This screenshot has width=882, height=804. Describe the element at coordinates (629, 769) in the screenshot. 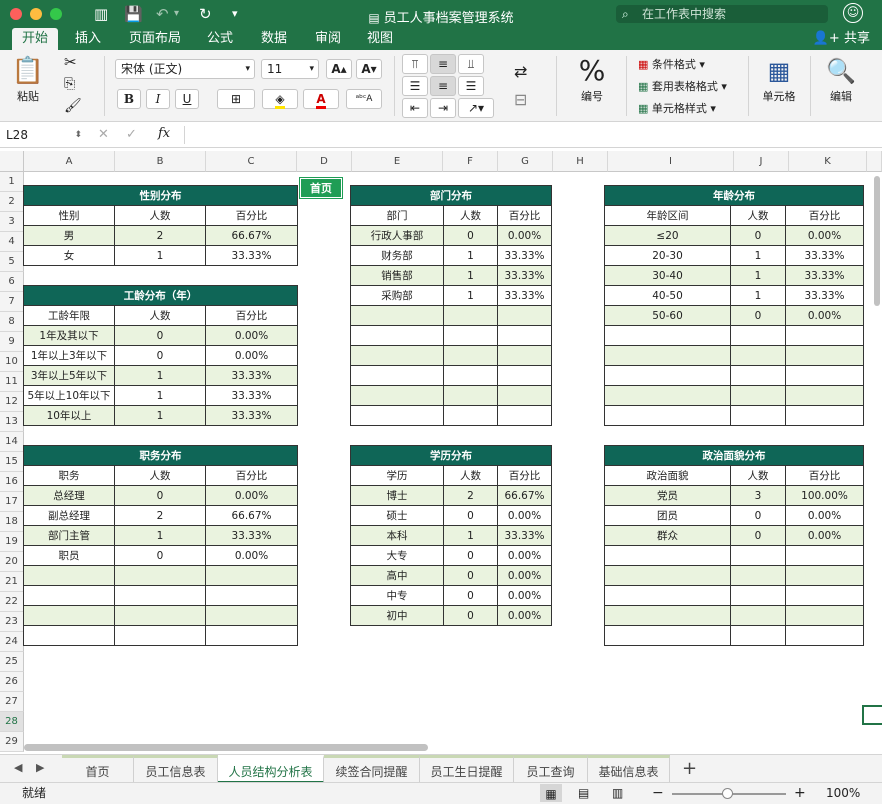

I see `sheet-tab-basic-info: 基础信息表` at that location.